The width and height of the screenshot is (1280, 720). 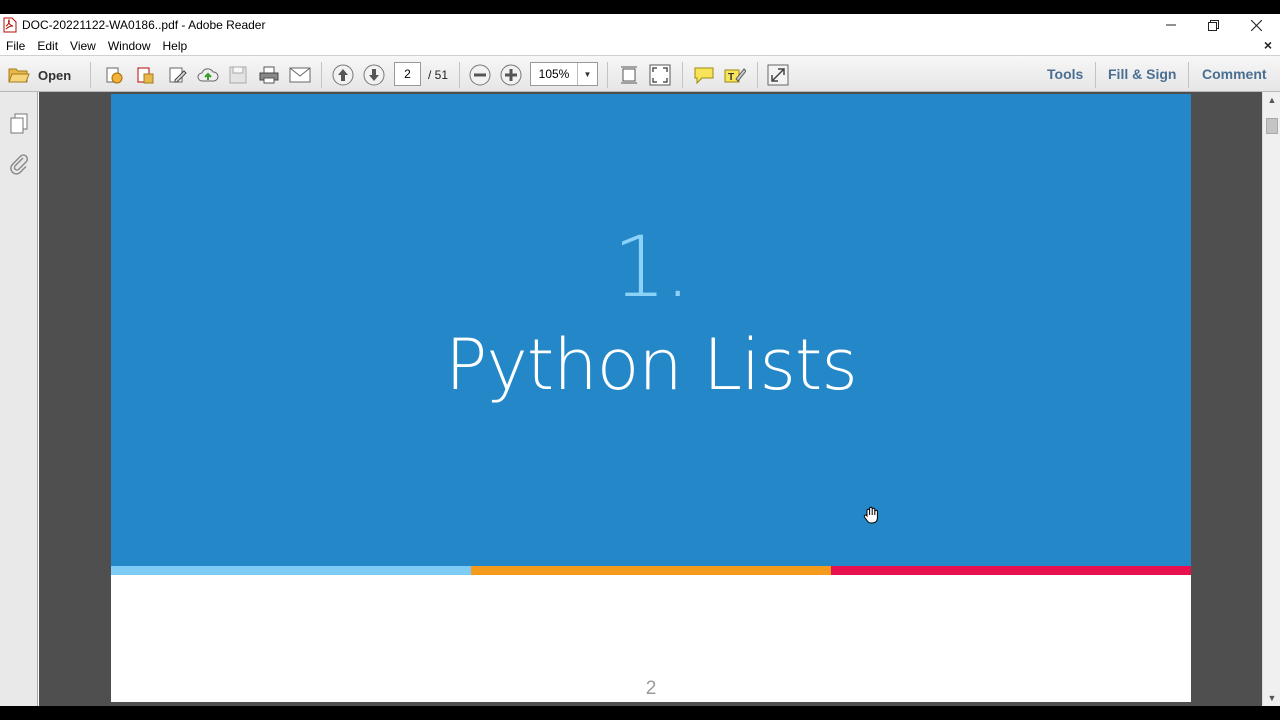 I want to click on open-label: Open, so click(x=55, y=75).